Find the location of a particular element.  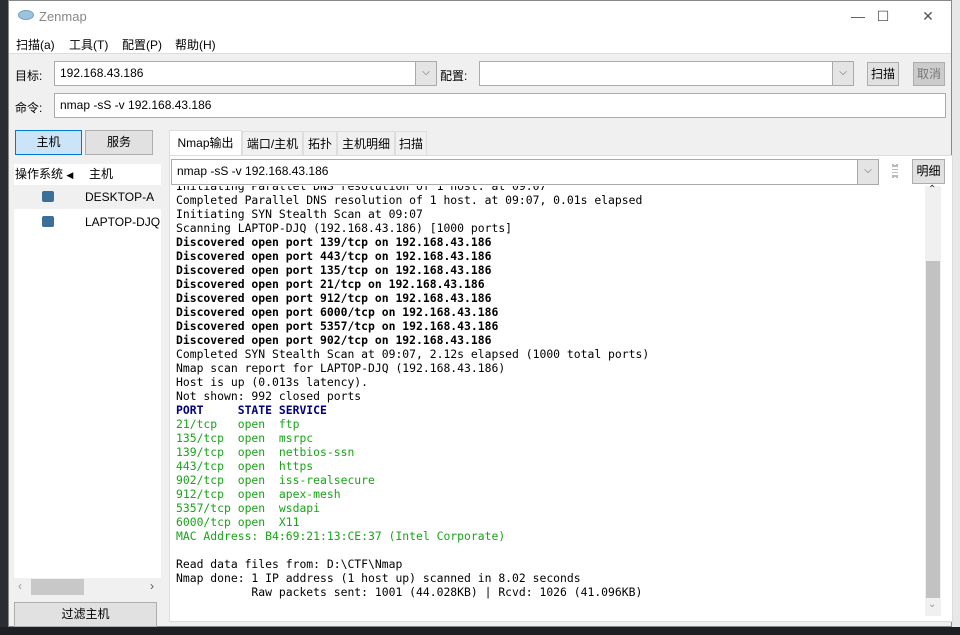

output-line: 139/tcp open netbios-ssn is located at coordinates (265, 452).